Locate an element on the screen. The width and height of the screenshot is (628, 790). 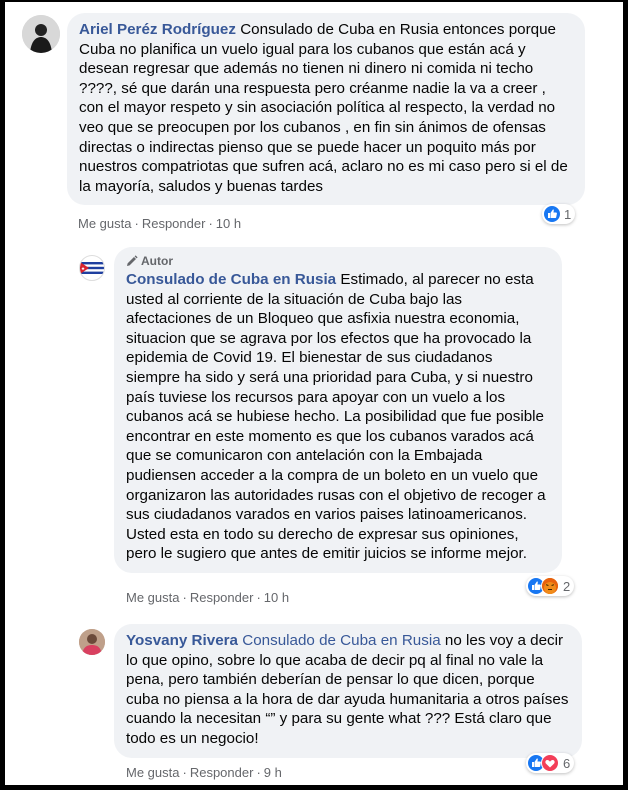
author-badge: Autor is located at coordinates (338, 261).